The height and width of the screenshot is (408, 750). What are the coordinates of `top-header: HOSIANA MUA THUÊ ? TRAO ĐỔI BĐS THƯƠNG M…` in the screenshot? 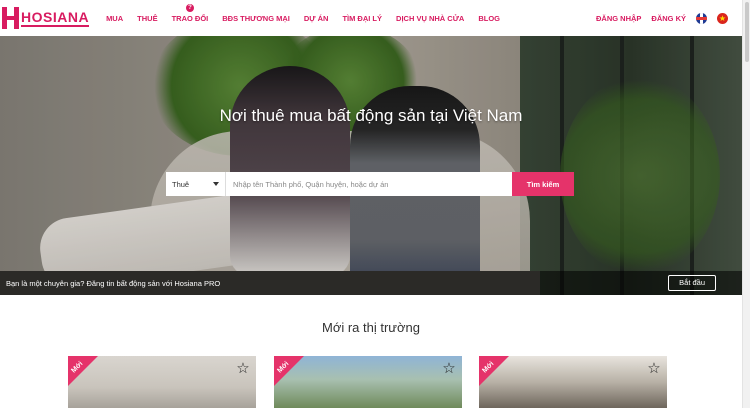 It's located at (371, 18).